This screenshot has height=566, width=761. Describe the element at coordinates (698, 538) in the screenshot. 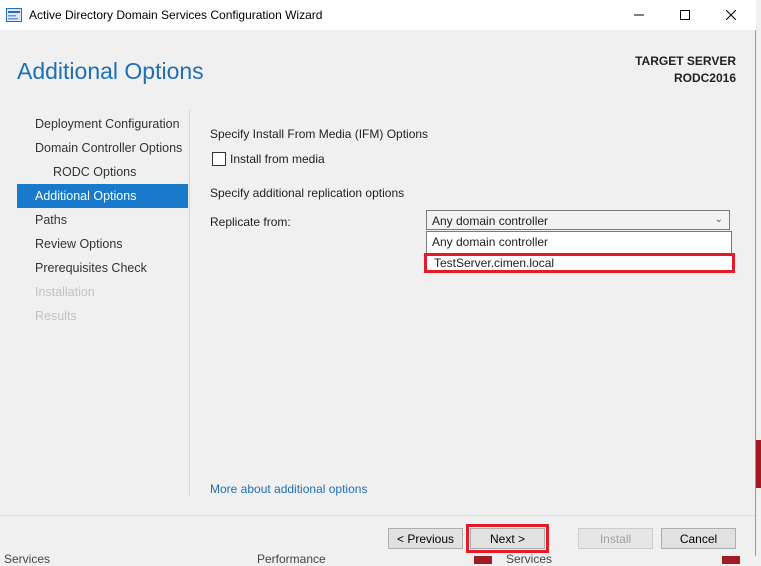

I see `cancel-button: Cancel` at that location.